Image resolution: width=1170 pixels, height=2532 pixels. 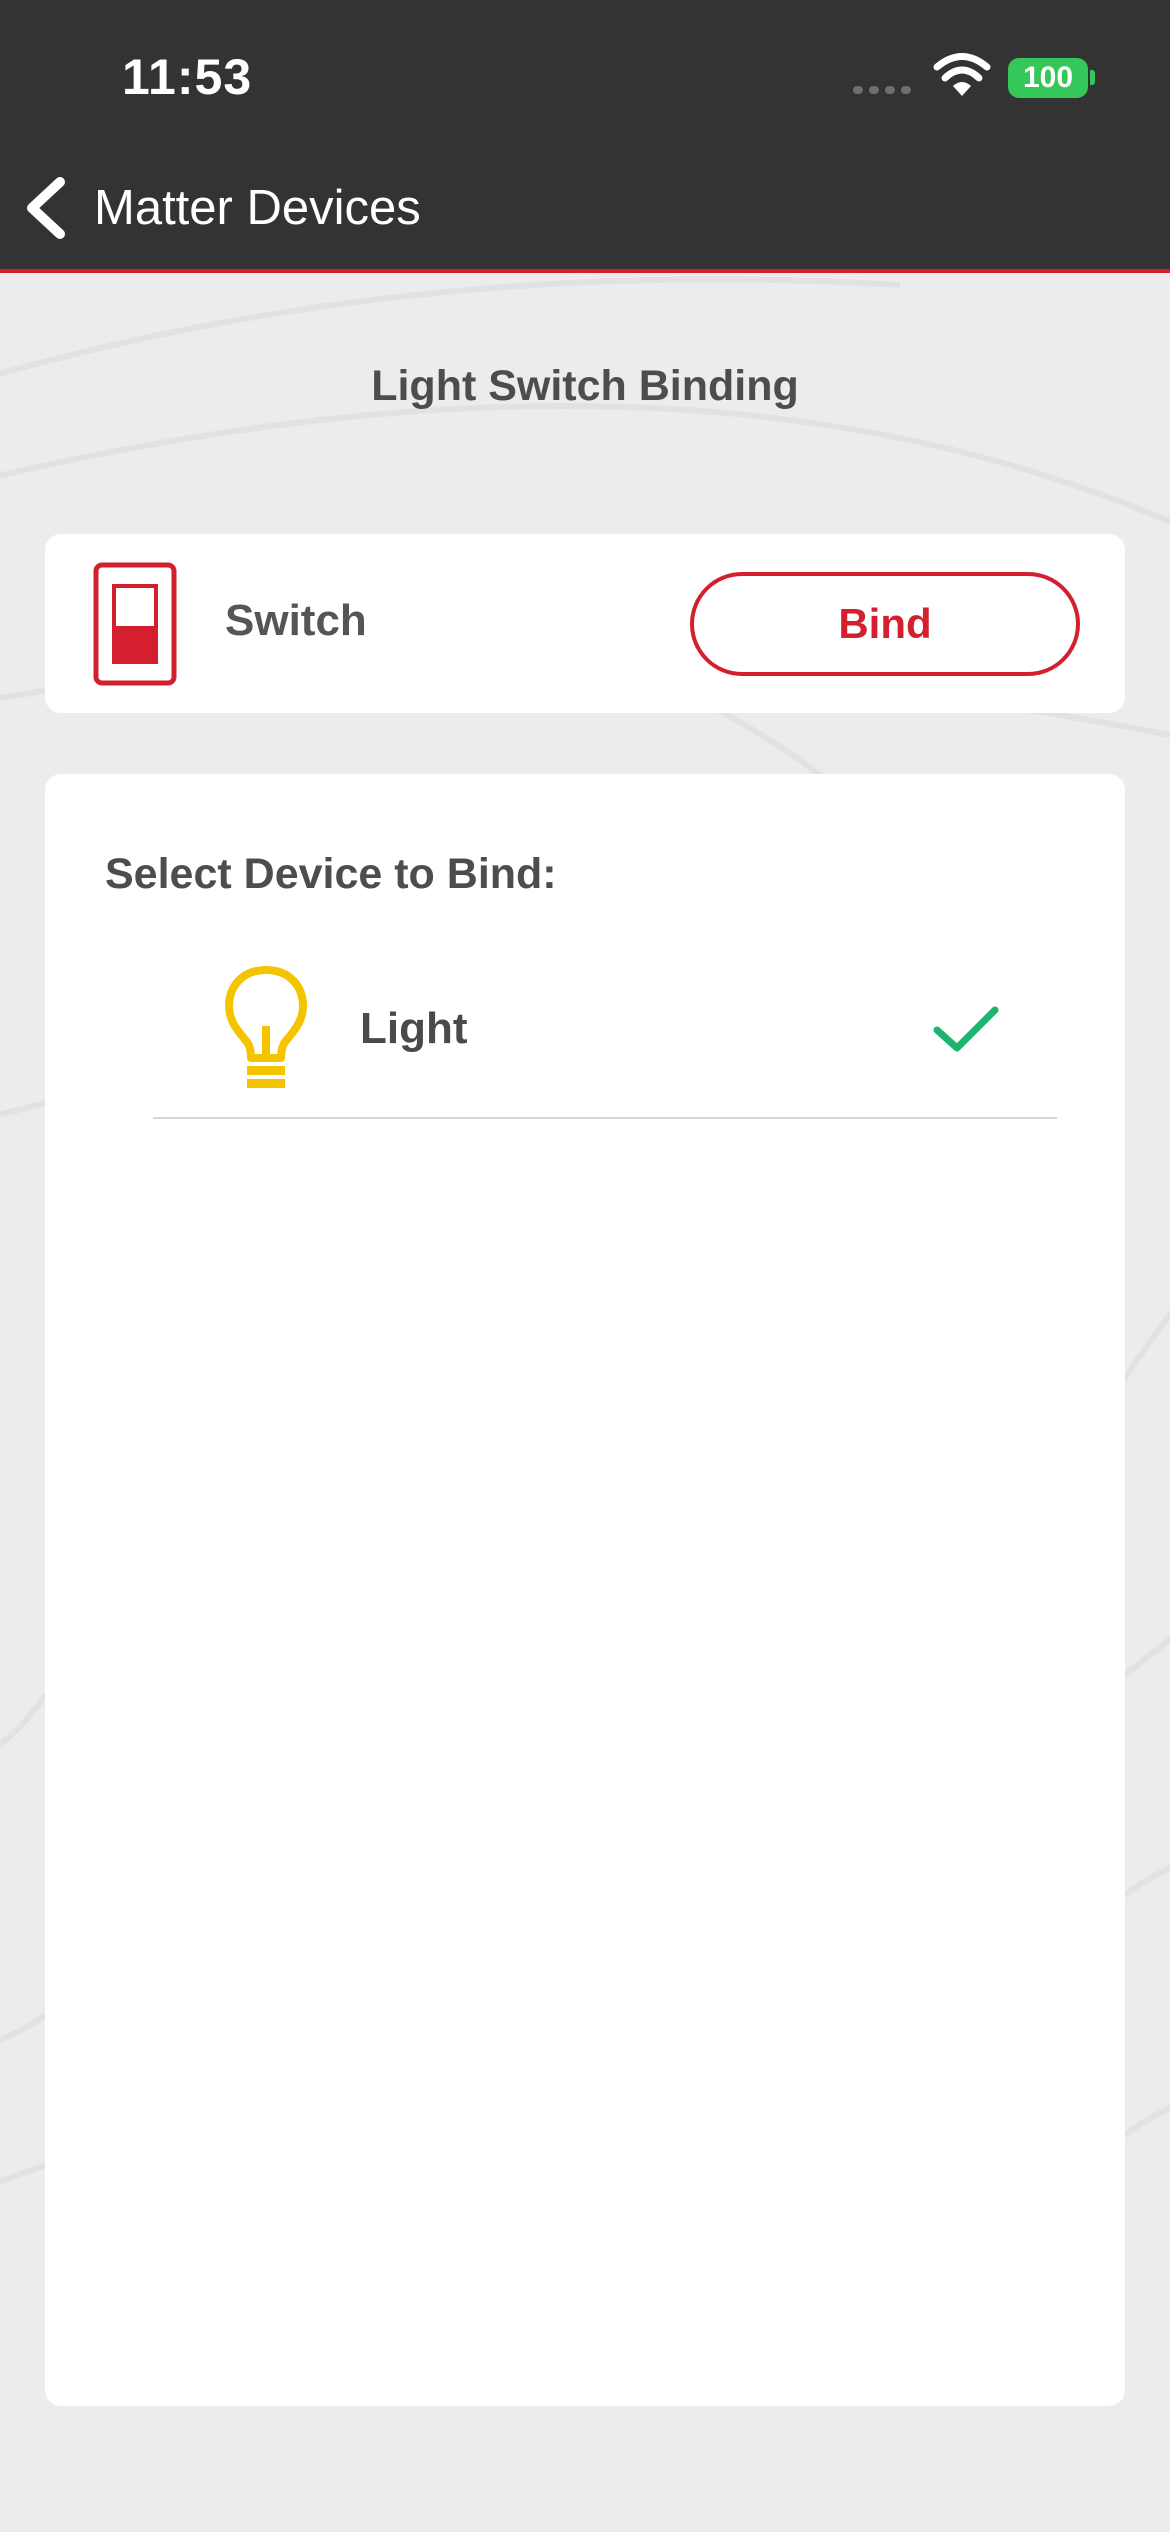 I want to click on battery-icon: 100, so click(x=1048, y=78).